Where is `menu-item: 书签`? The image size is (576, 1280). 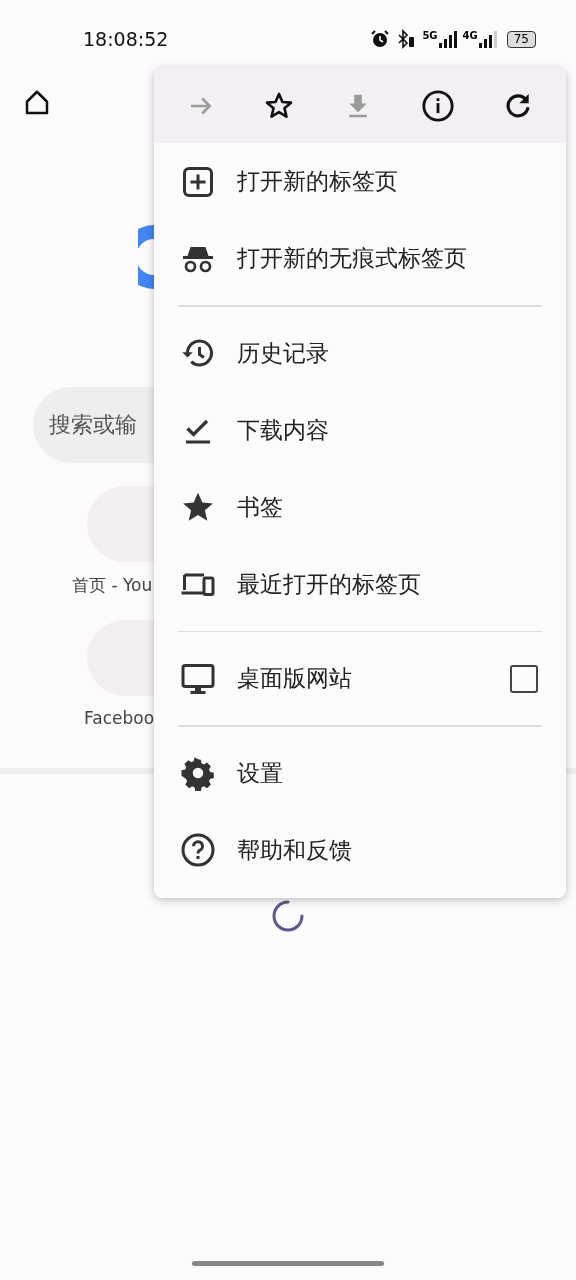 menu-item: 书签 is located at coordinates (360, 507).